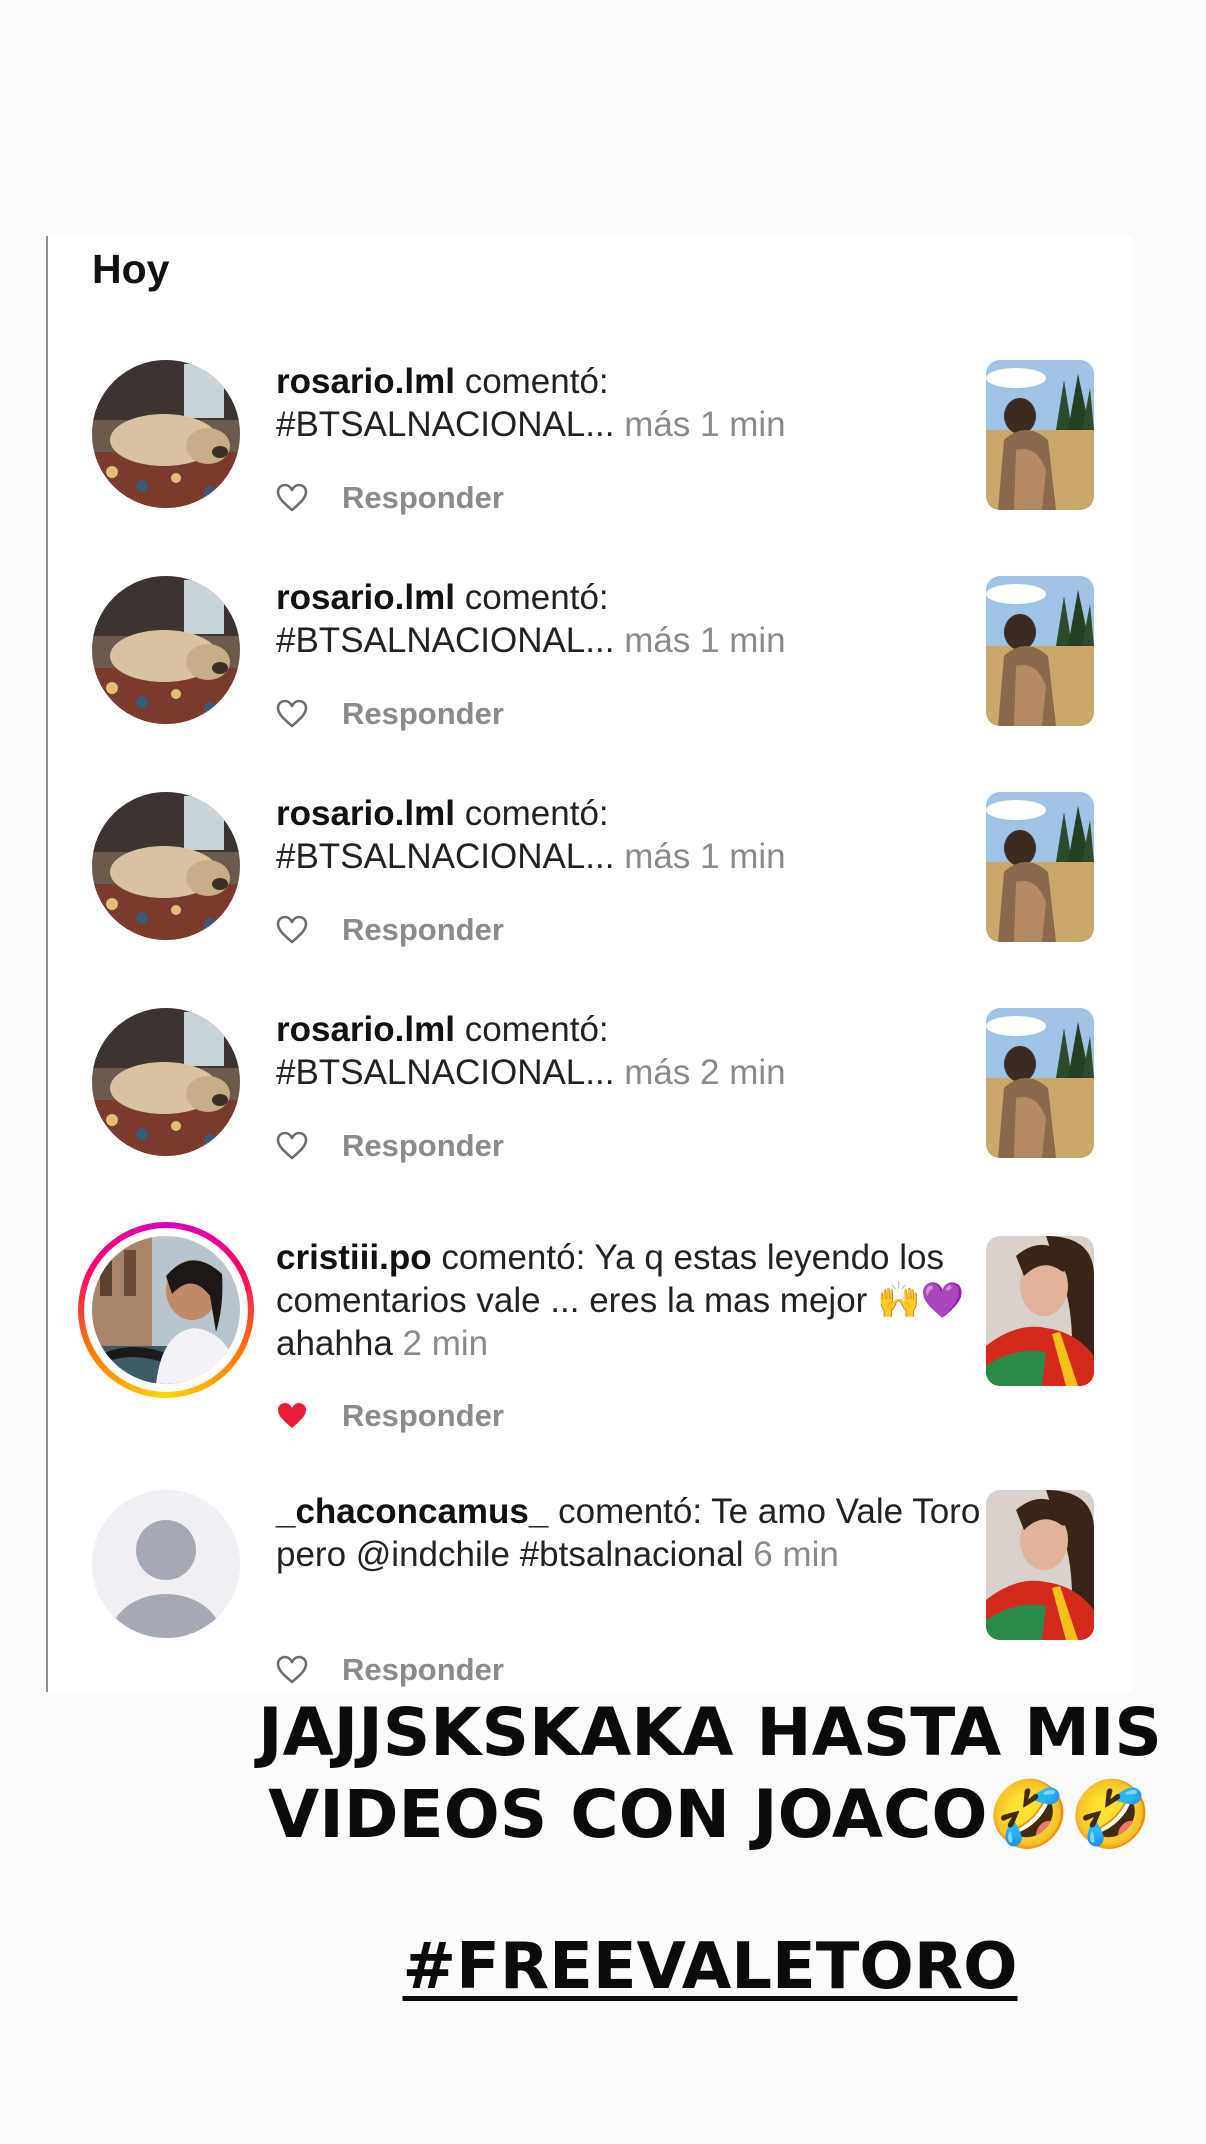  Describe the element at coordinates (445, 1343) in the screenshot. I see `timestamp: 2 min` at that location.